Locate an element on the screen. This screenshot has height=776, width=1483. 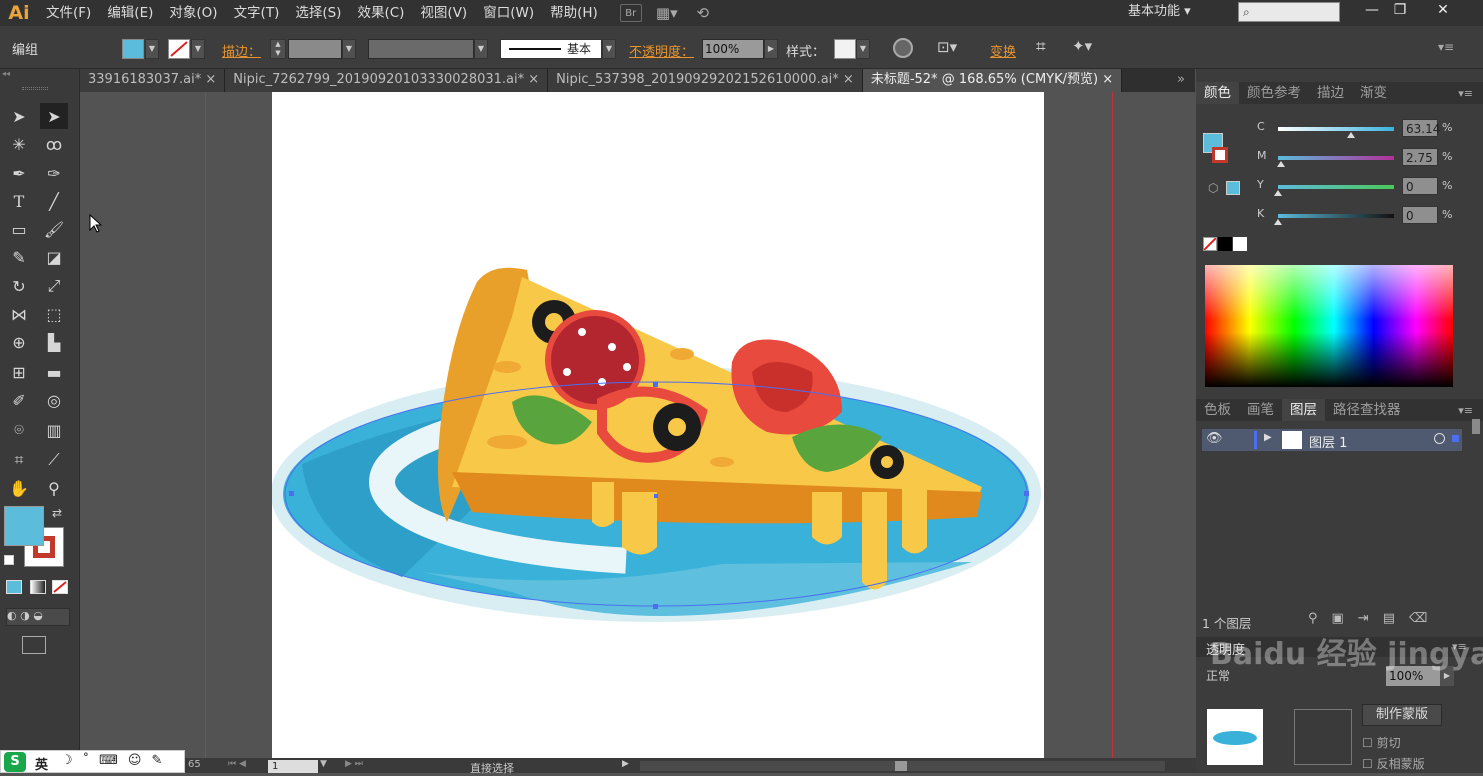
recolor-artwork-icon is located at coordinates (903, 48).